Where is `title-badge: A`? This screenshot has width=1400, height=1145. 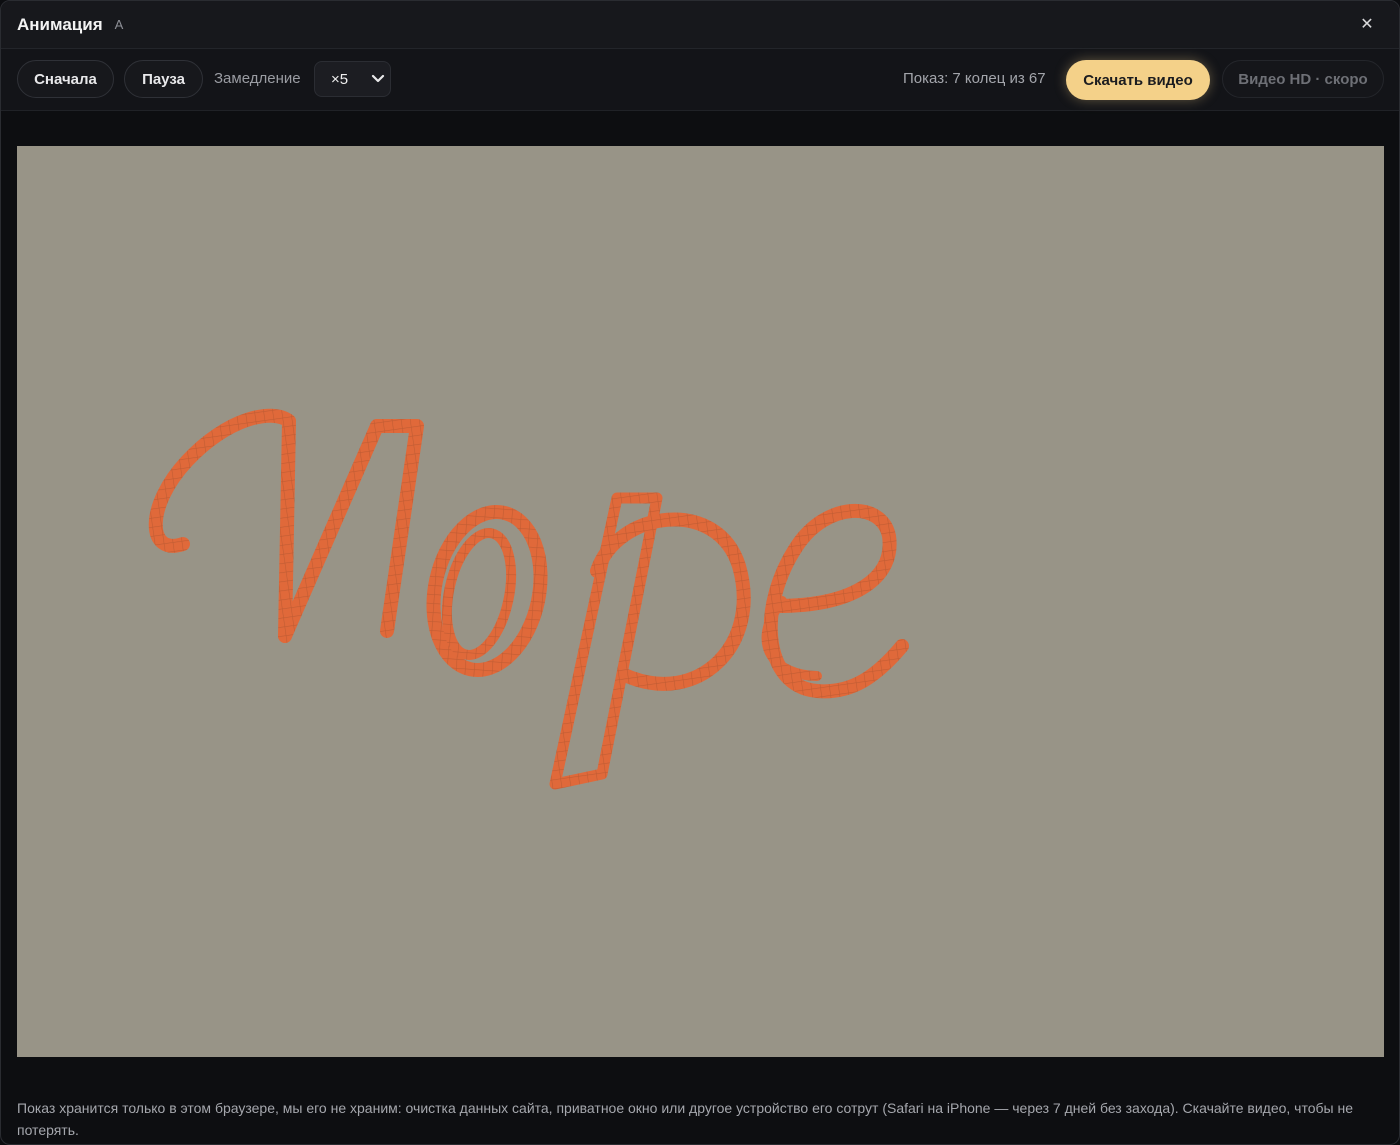
title-badge: A is located at coordinates (119, 24).